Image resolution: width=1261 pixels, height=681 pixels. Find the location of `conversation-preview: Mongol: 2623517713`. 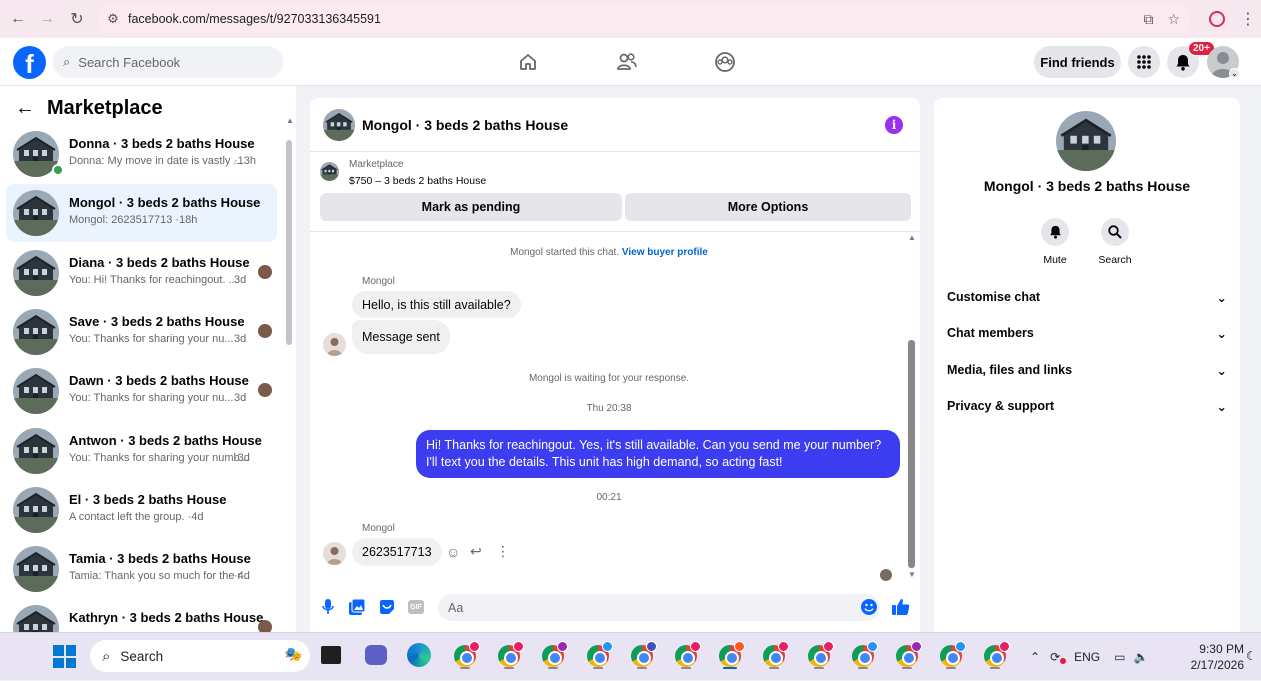

conversation-preview: Mongol: 2623517713 is located at coordinates (120, 220).